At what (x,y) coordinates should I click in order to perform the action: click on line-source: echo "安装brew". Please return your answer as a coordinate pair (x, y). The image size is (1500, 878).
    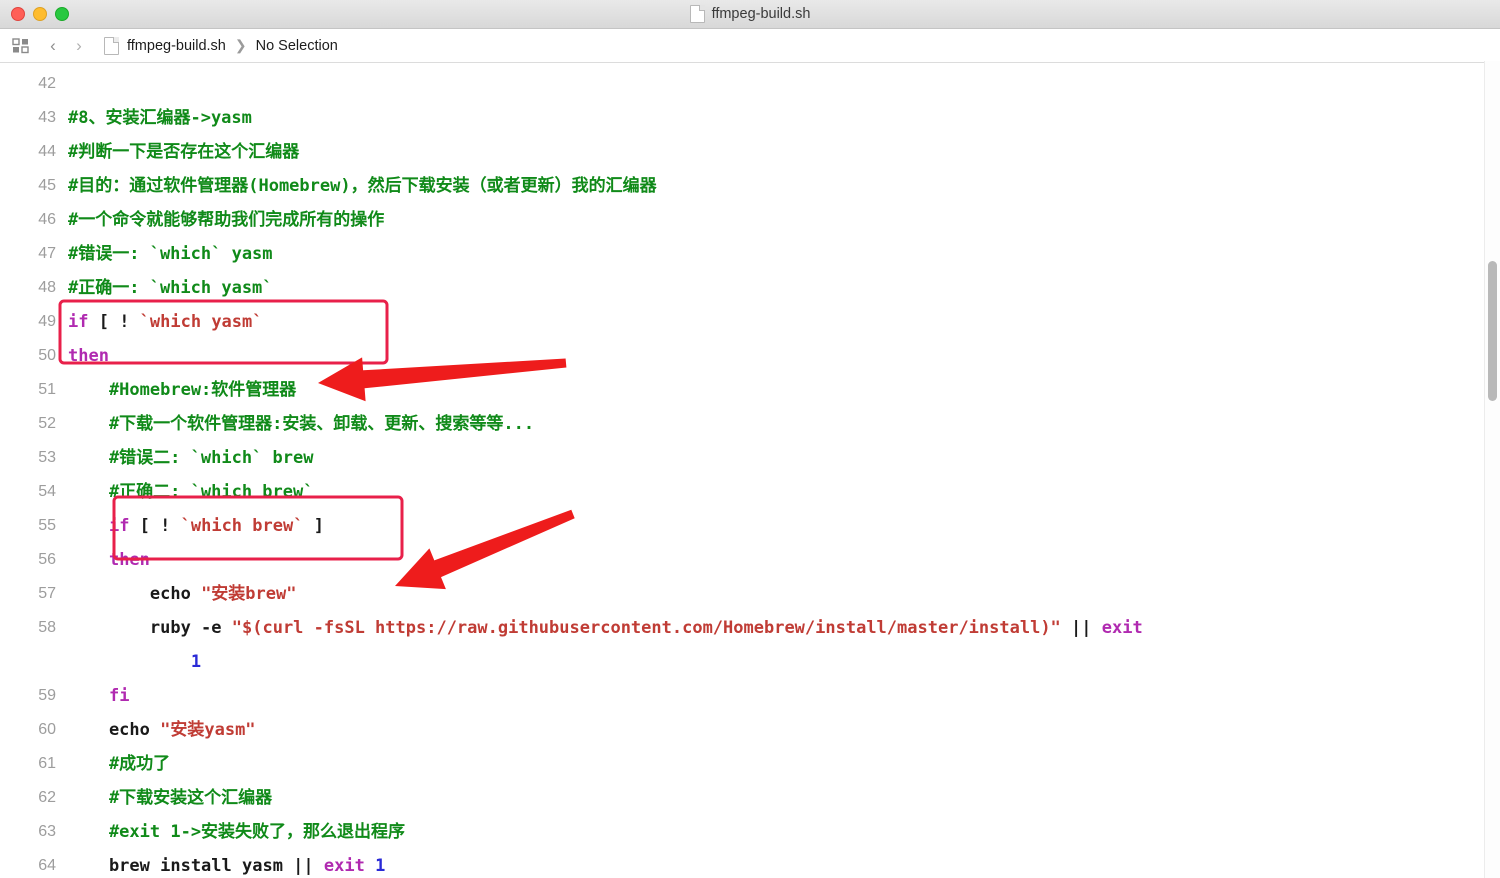
    Looking at the image, I should click on (784, 594).